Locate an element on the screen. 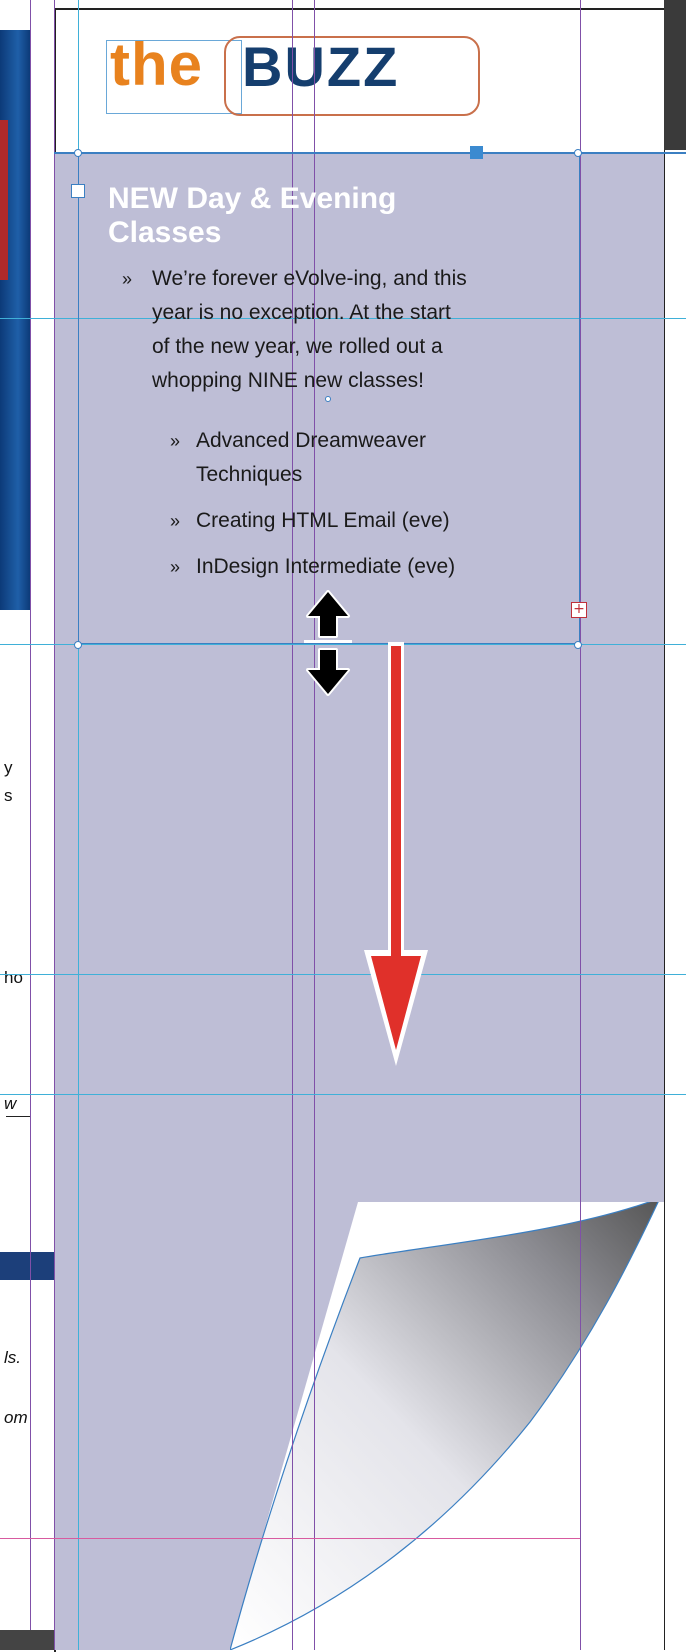 Image resolution: width=686 pixels, height=1652 pixels. article-heading: NEW Day & Evening Classes is located at coordinates (318, 216).